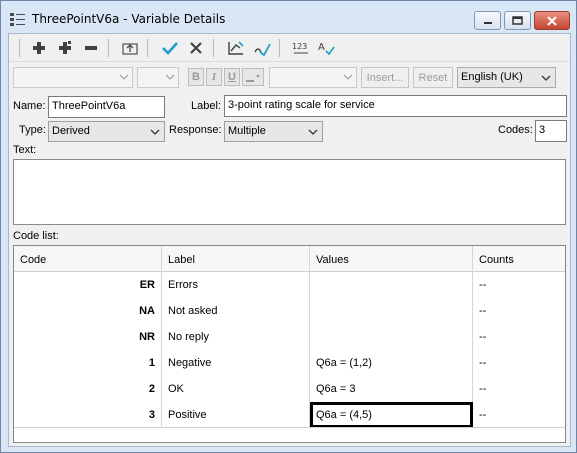 The height and width of the screenshot is (453, 577). Describe the element at coordinates (551, 131) in the screenshot. I see `codes-field: 3` at that location.